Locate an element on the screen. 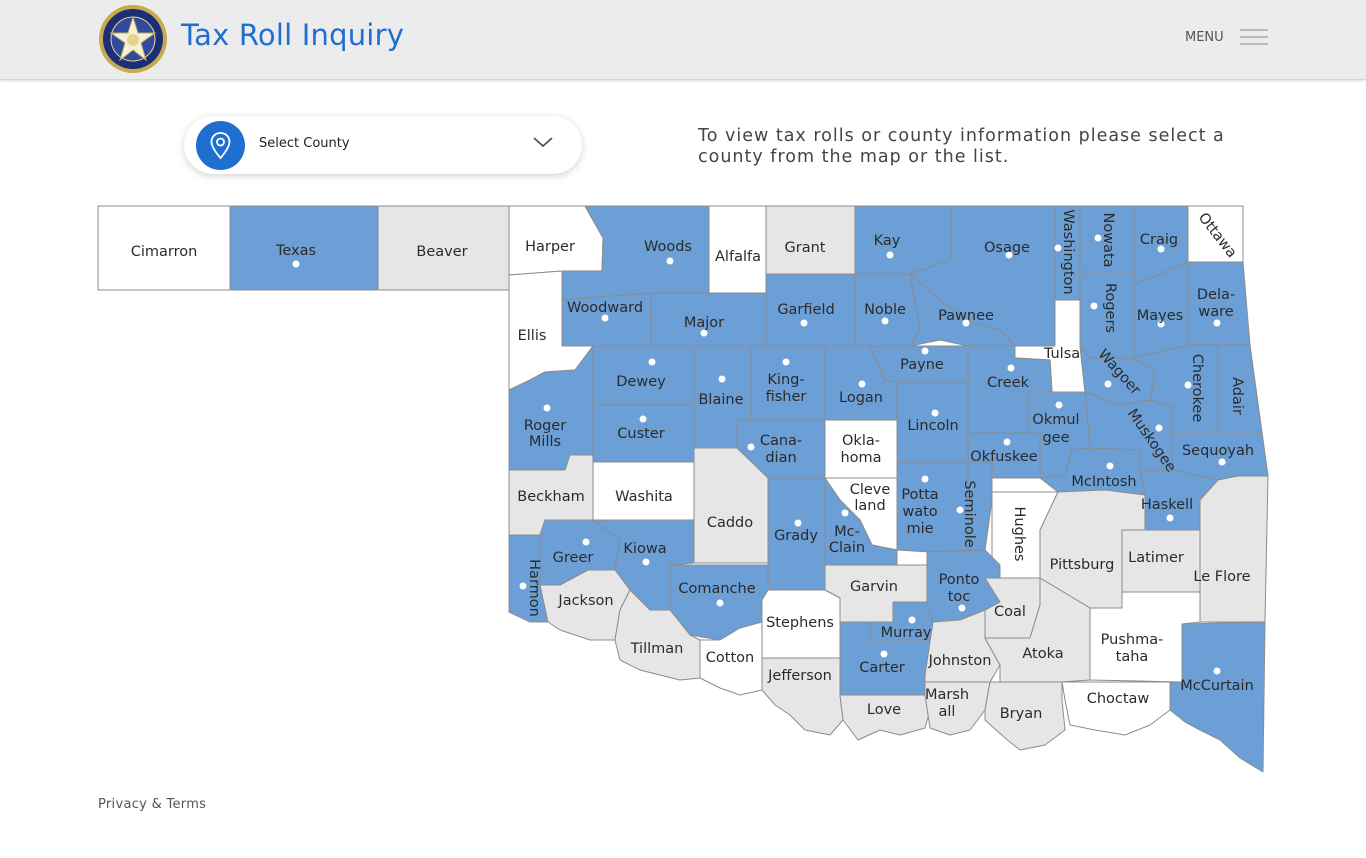 This screenshot has width=1366, height=858. county-label: Custer is located at coordinates (640, 434).